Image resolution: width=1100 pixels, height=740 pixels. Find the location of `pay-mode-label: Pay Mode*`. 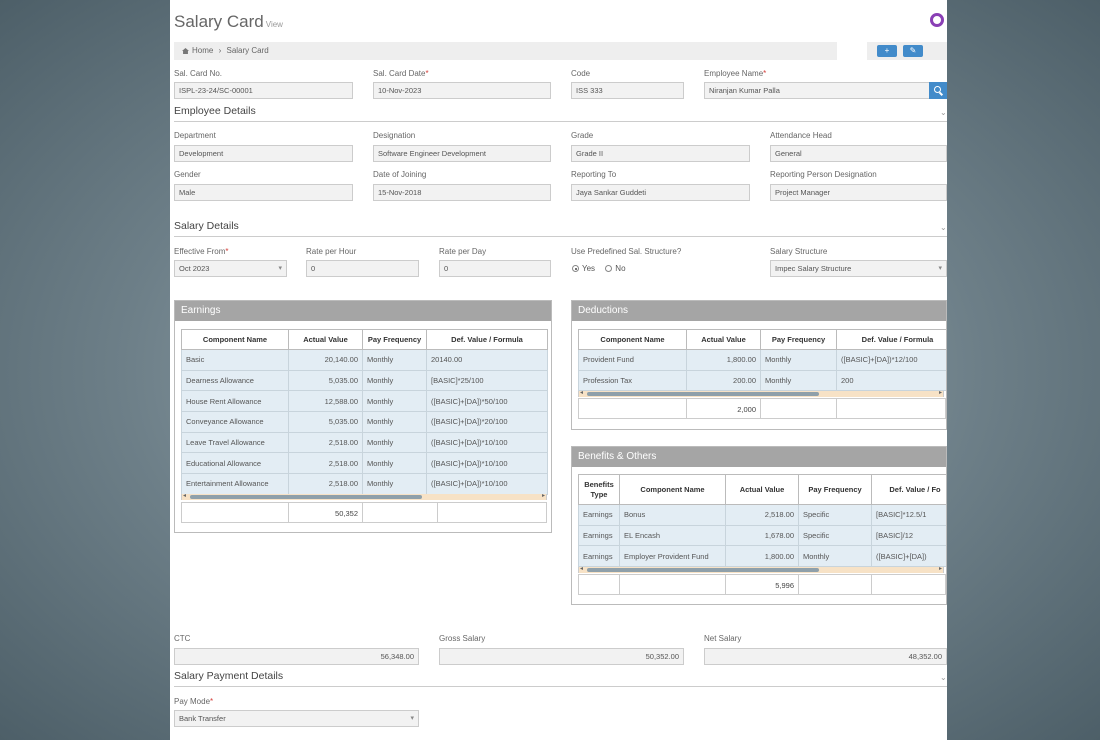

pay-mode-label: Pay Mode* is located at coordinates (194, 701).